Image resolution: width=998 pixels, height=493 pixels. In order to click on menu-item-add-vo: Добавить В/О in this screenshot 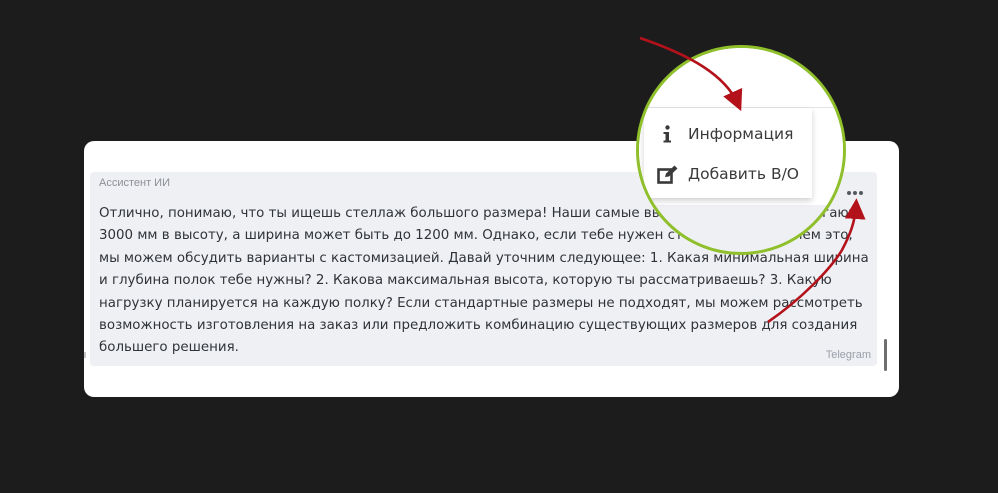, I will do `click(727, 174)`.